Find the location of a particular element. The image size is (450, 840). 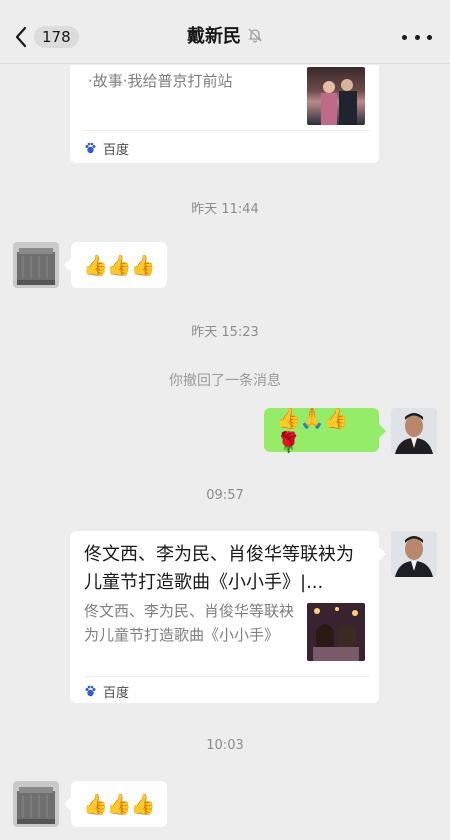

chat-header: 178 戴新民 is located at coordinates (225, 35).